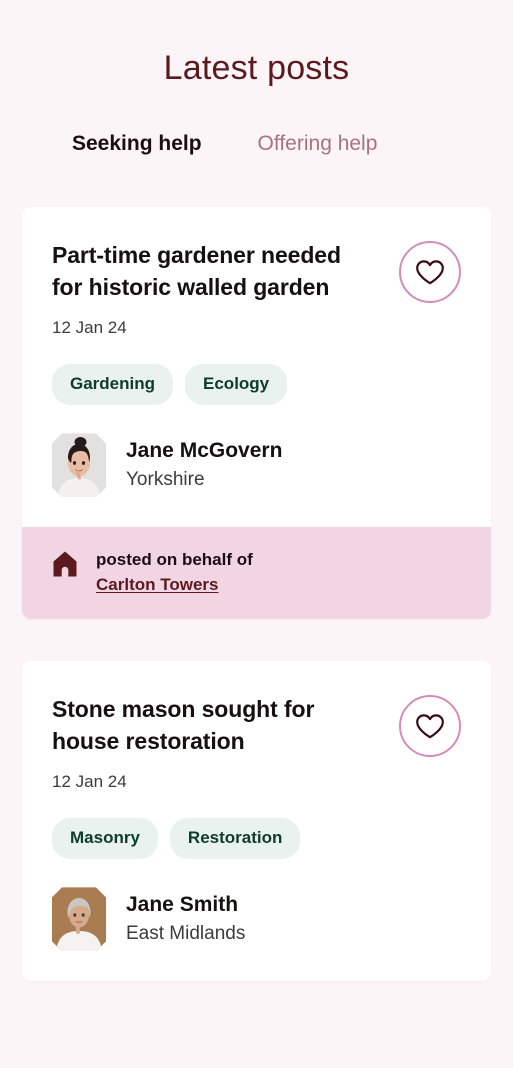  Describe the element at coordinates (165, 480) in the screenshot. I see `author-location: Yorkshire` at that location.